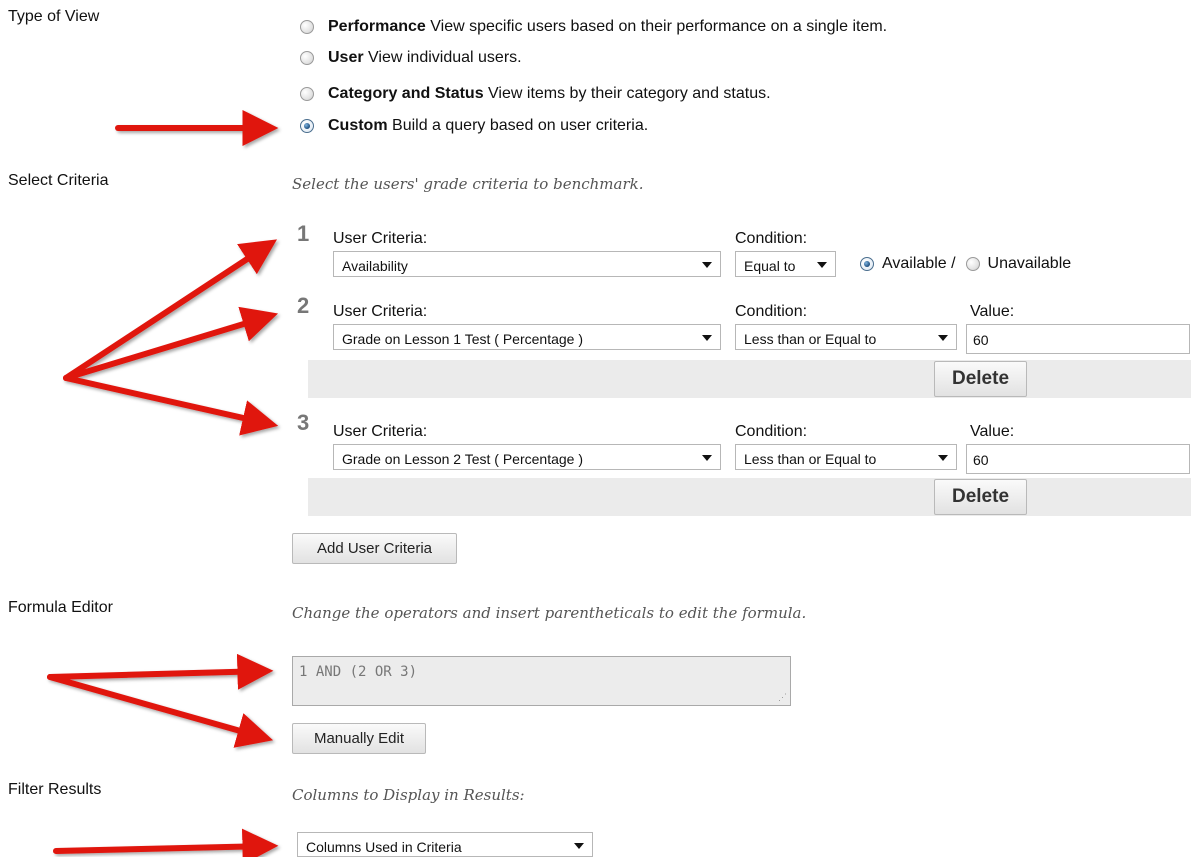  What do you see at coordinates (462, 459) in the screenshot?
I see `select-value: Grade on Lesson 2 Test ( Percentage )` at bounding box center [462, 459].